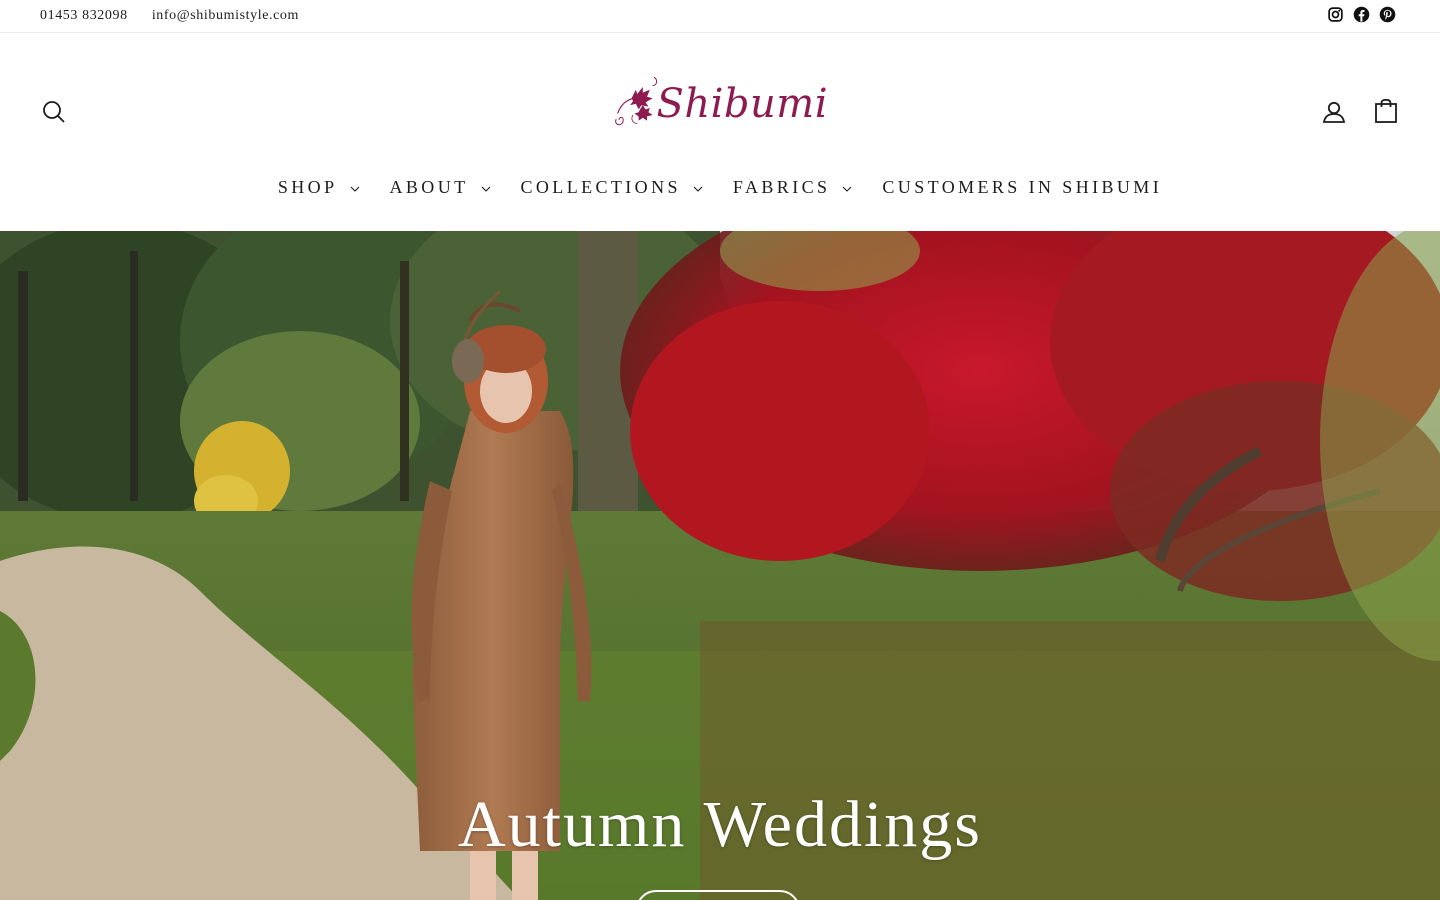 The width and height of the screenshot is (1440, 900). I want to click on pinterest-icon, so click(1387, 14).